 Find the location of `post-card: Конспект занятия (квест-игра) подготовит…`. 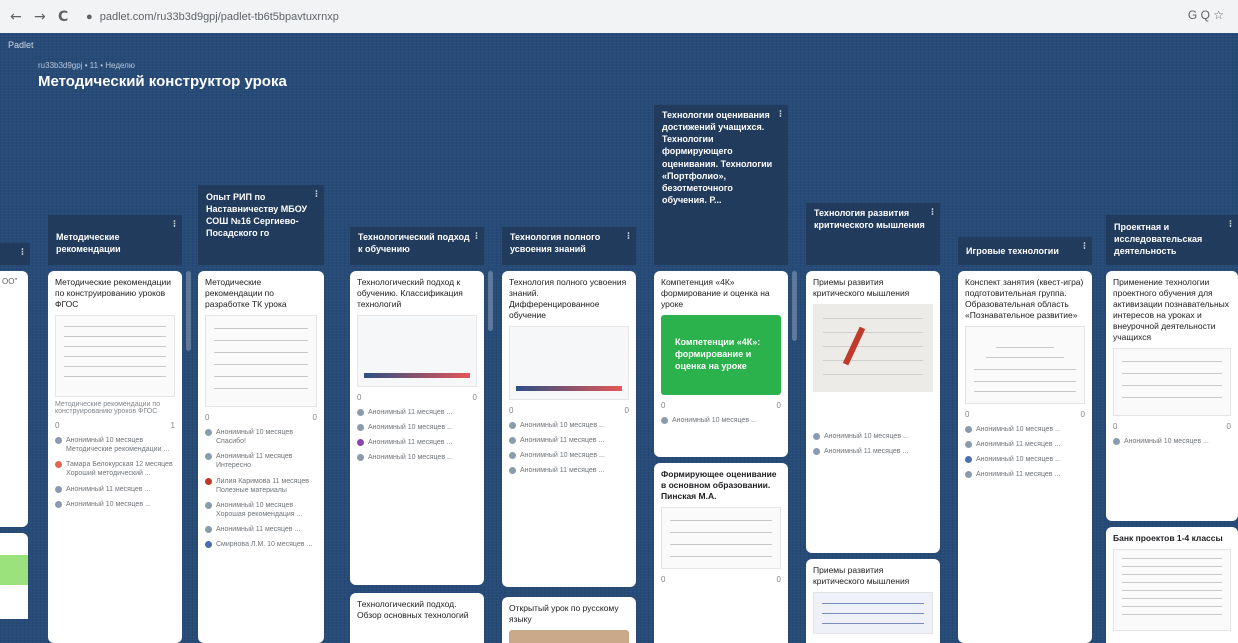

post-card: Конспект занятия (квест-игра) подготовит… is located at coordinates (1025, 457).